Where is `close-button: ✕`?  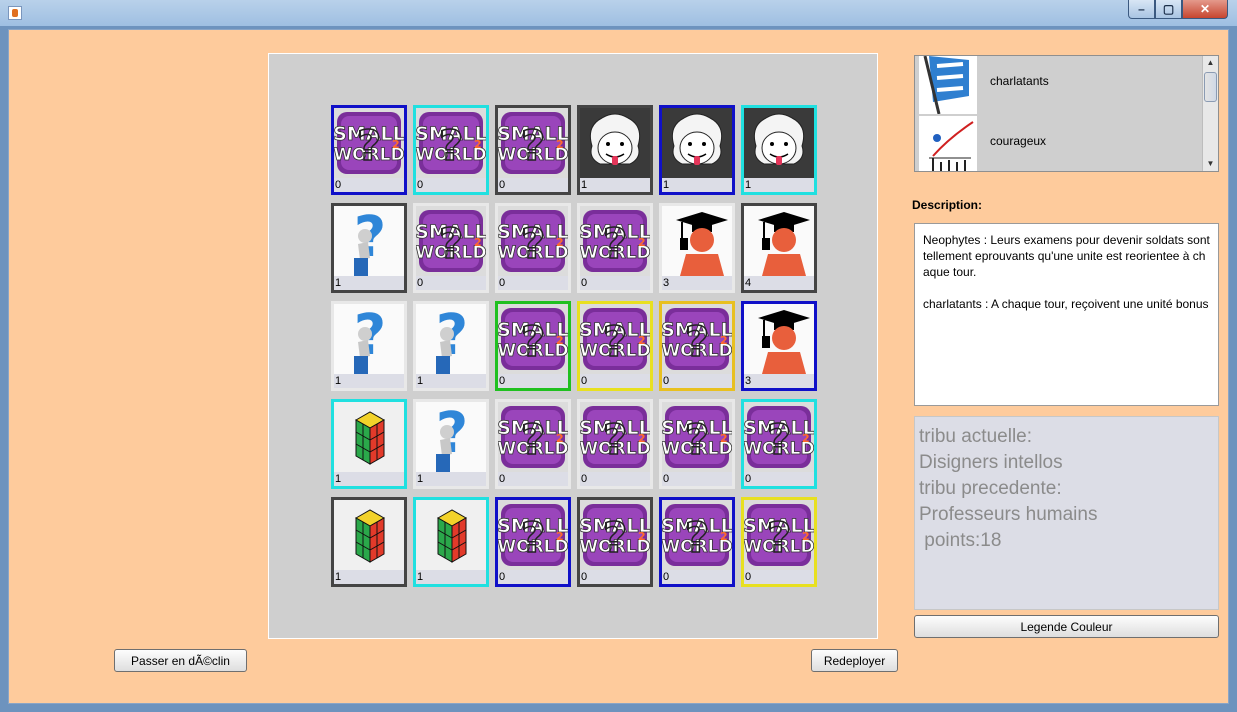
close-button: ✕ is located at coordinates (1205, 9).